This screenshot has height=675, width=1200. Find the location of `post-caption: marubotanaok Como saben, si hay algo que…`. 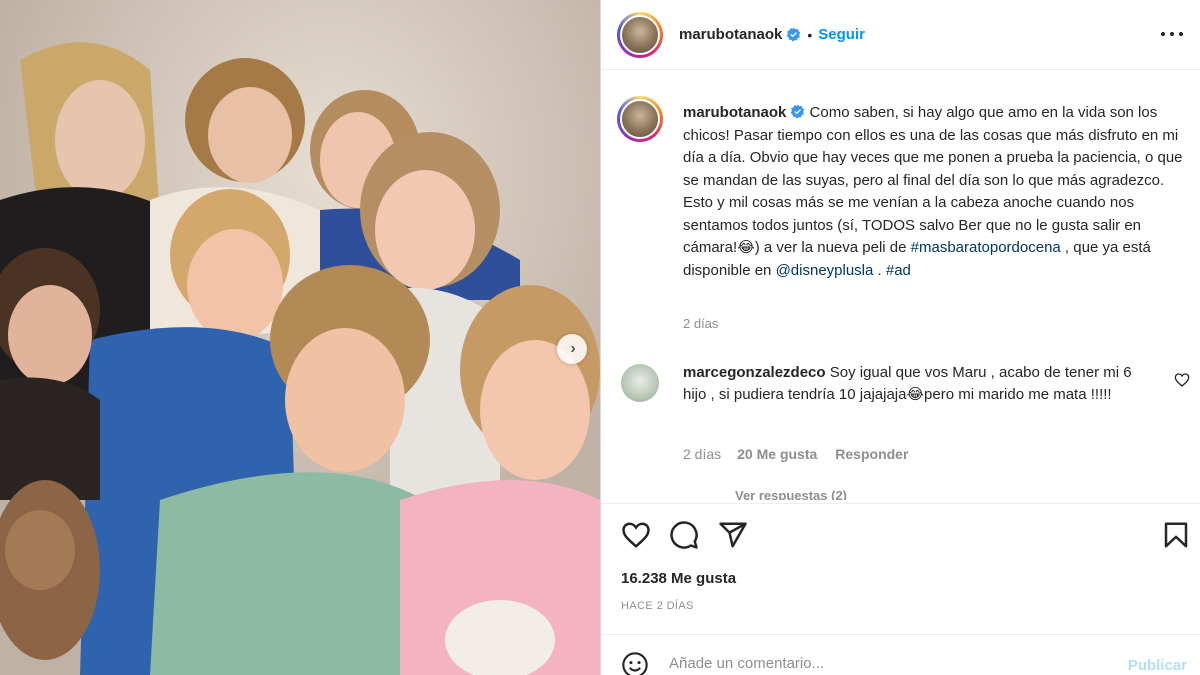

post-caption: marubotanaok Como saben, si hay algo que… is located at coordinates (933, 192).